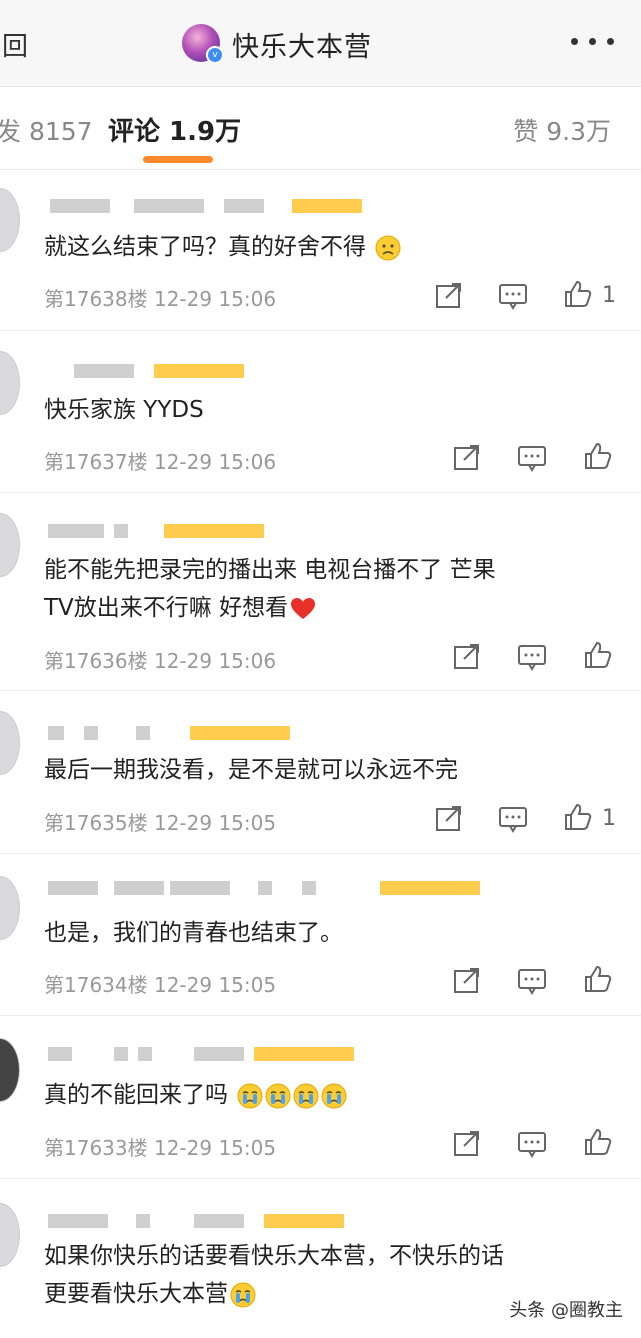 This screenshot has width=641, height=1338. I want to click on watermark: 头条 @圈教主, so click(566, 1309).